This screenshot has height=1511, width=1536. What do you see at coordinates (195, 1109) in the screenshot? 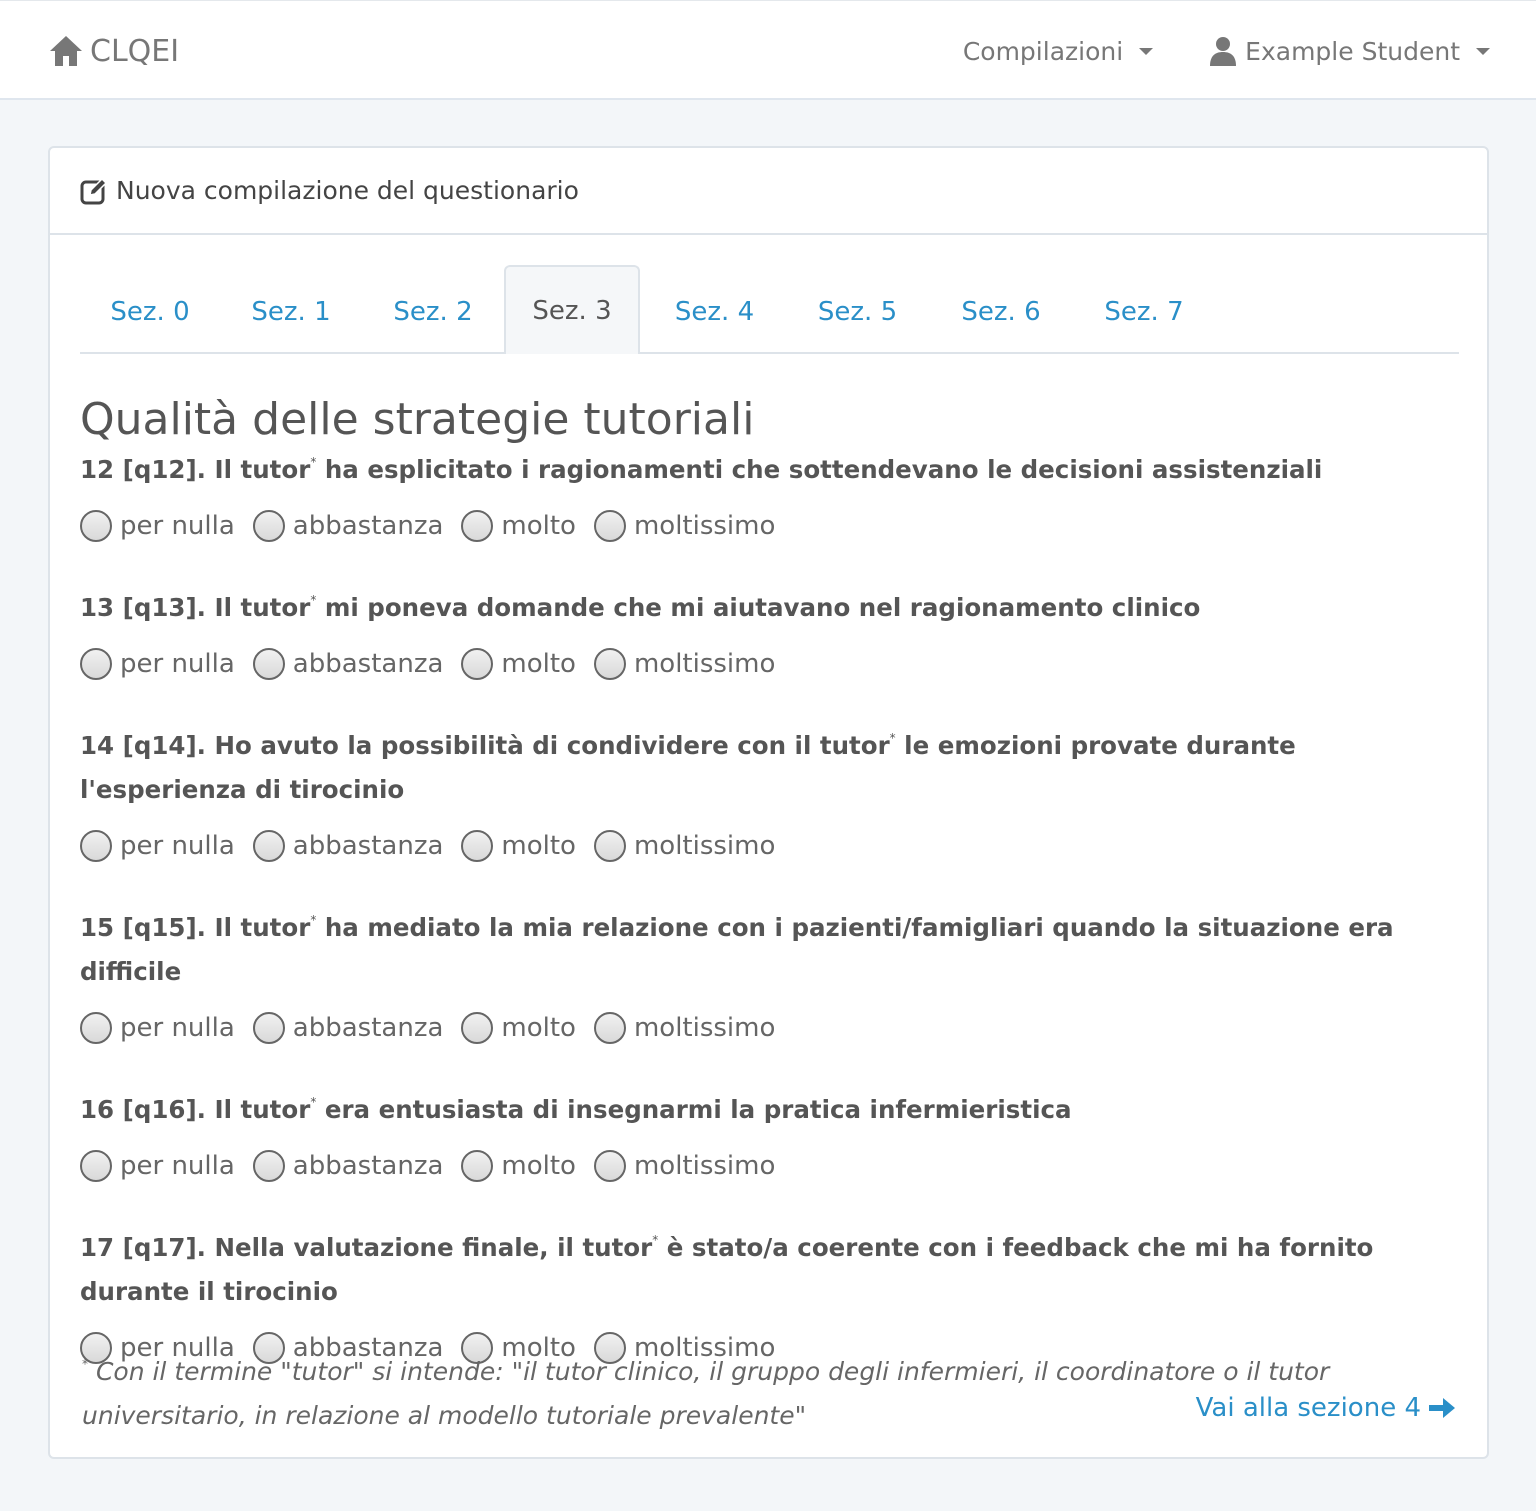
I see `question-text-start: 16 [q16]. Il tutor` at bounding box center [195, 1109].